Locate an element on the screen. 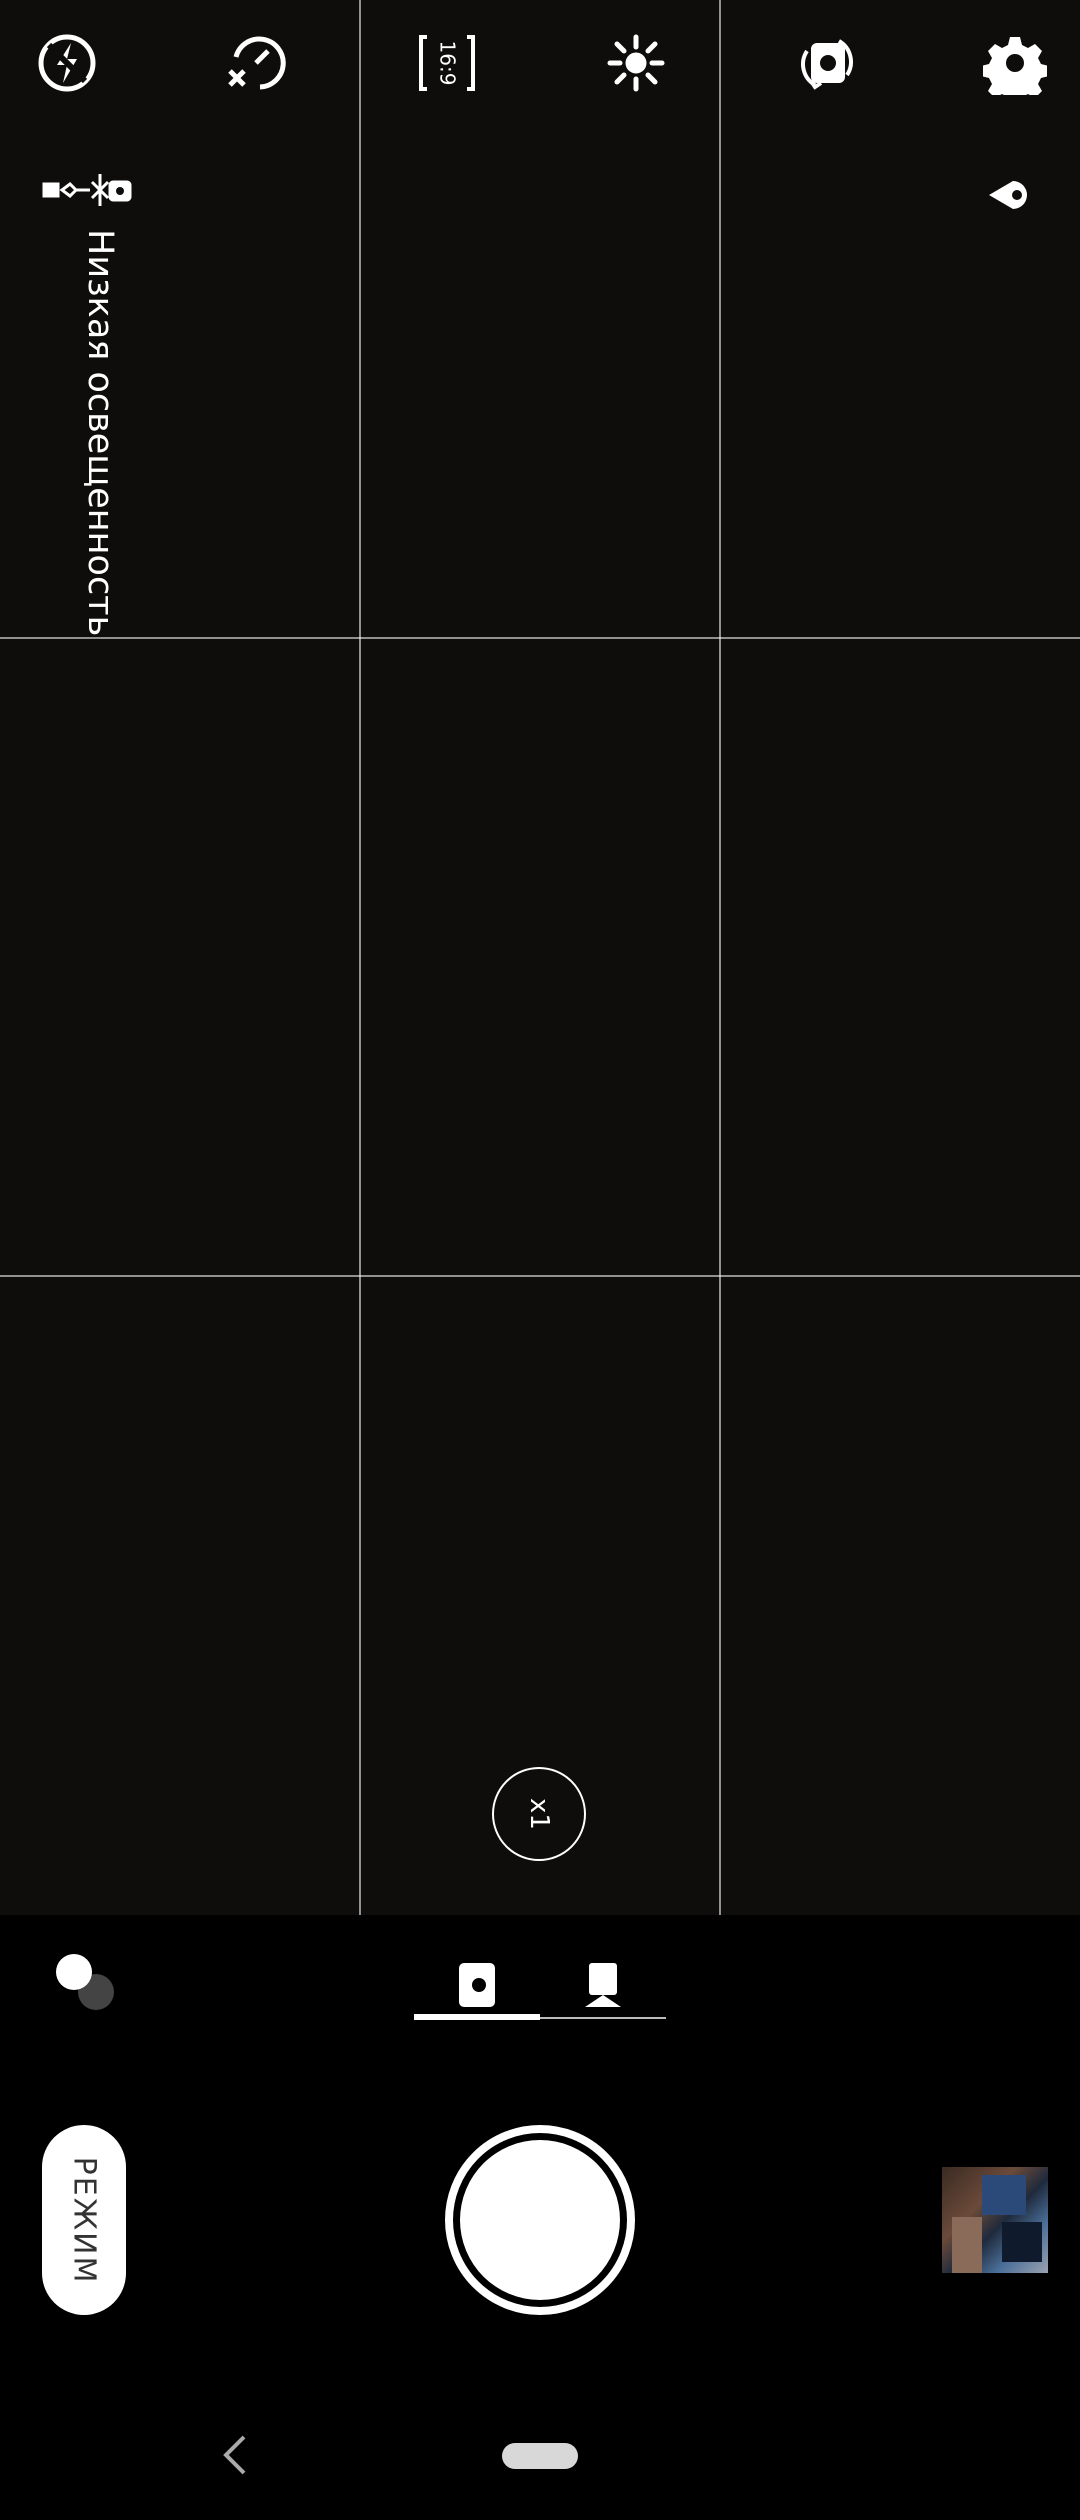  low-light-status: Низкая освещенность is located at coordinates (100, 433).